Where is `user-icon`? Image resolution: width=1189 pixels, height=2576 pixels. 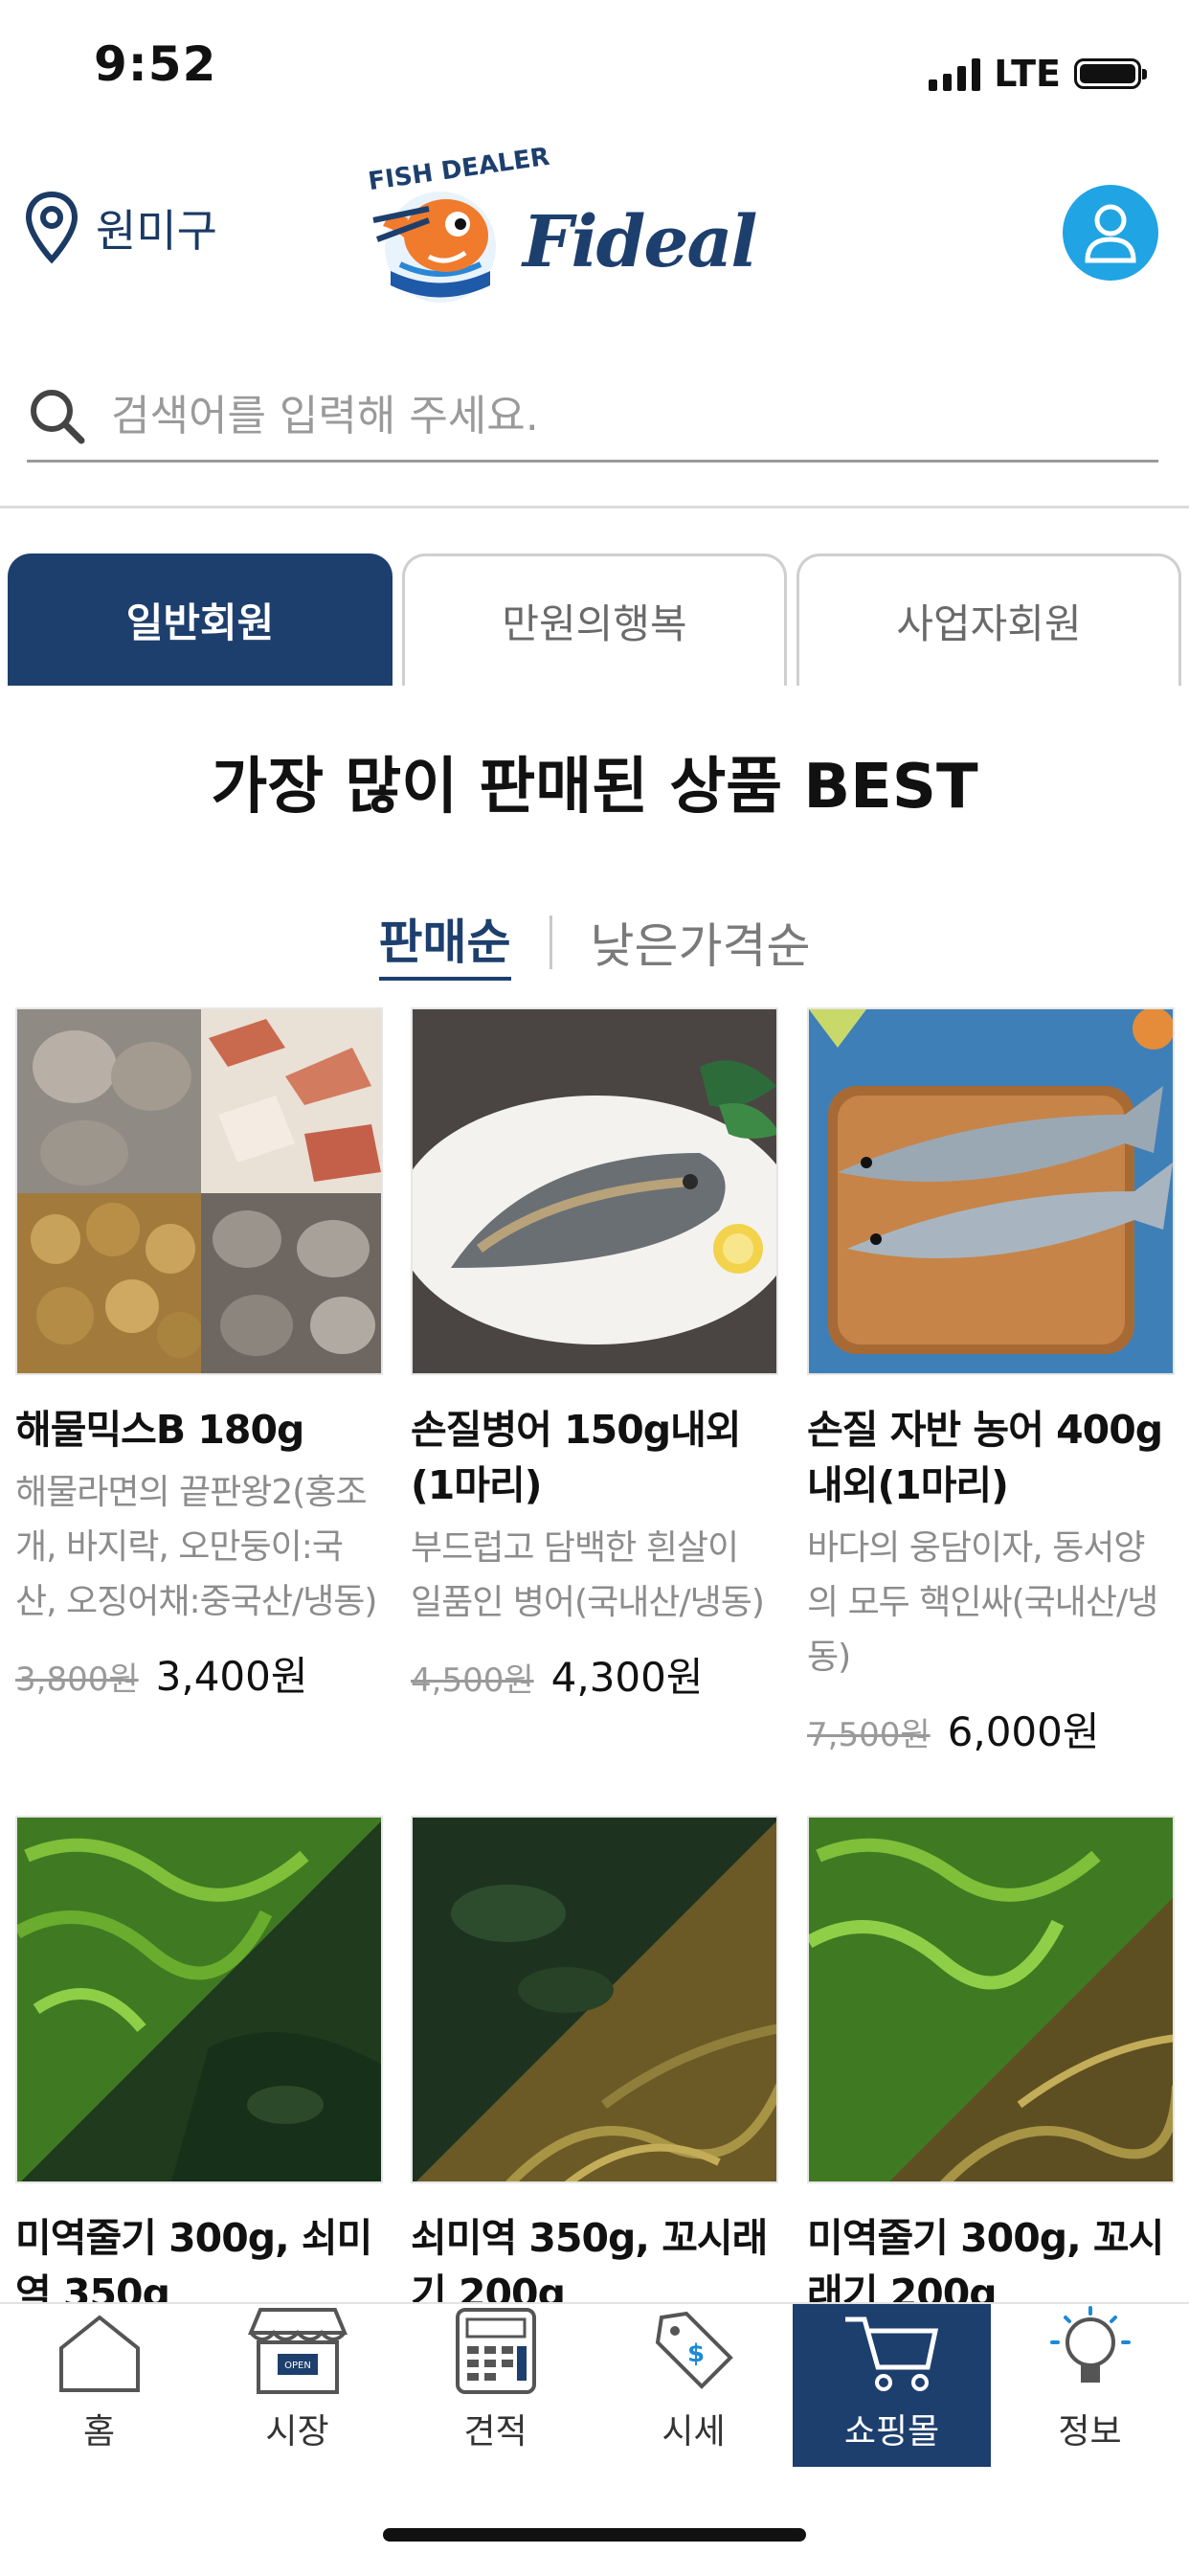 user-icon is located at coordinates (1110, 233).